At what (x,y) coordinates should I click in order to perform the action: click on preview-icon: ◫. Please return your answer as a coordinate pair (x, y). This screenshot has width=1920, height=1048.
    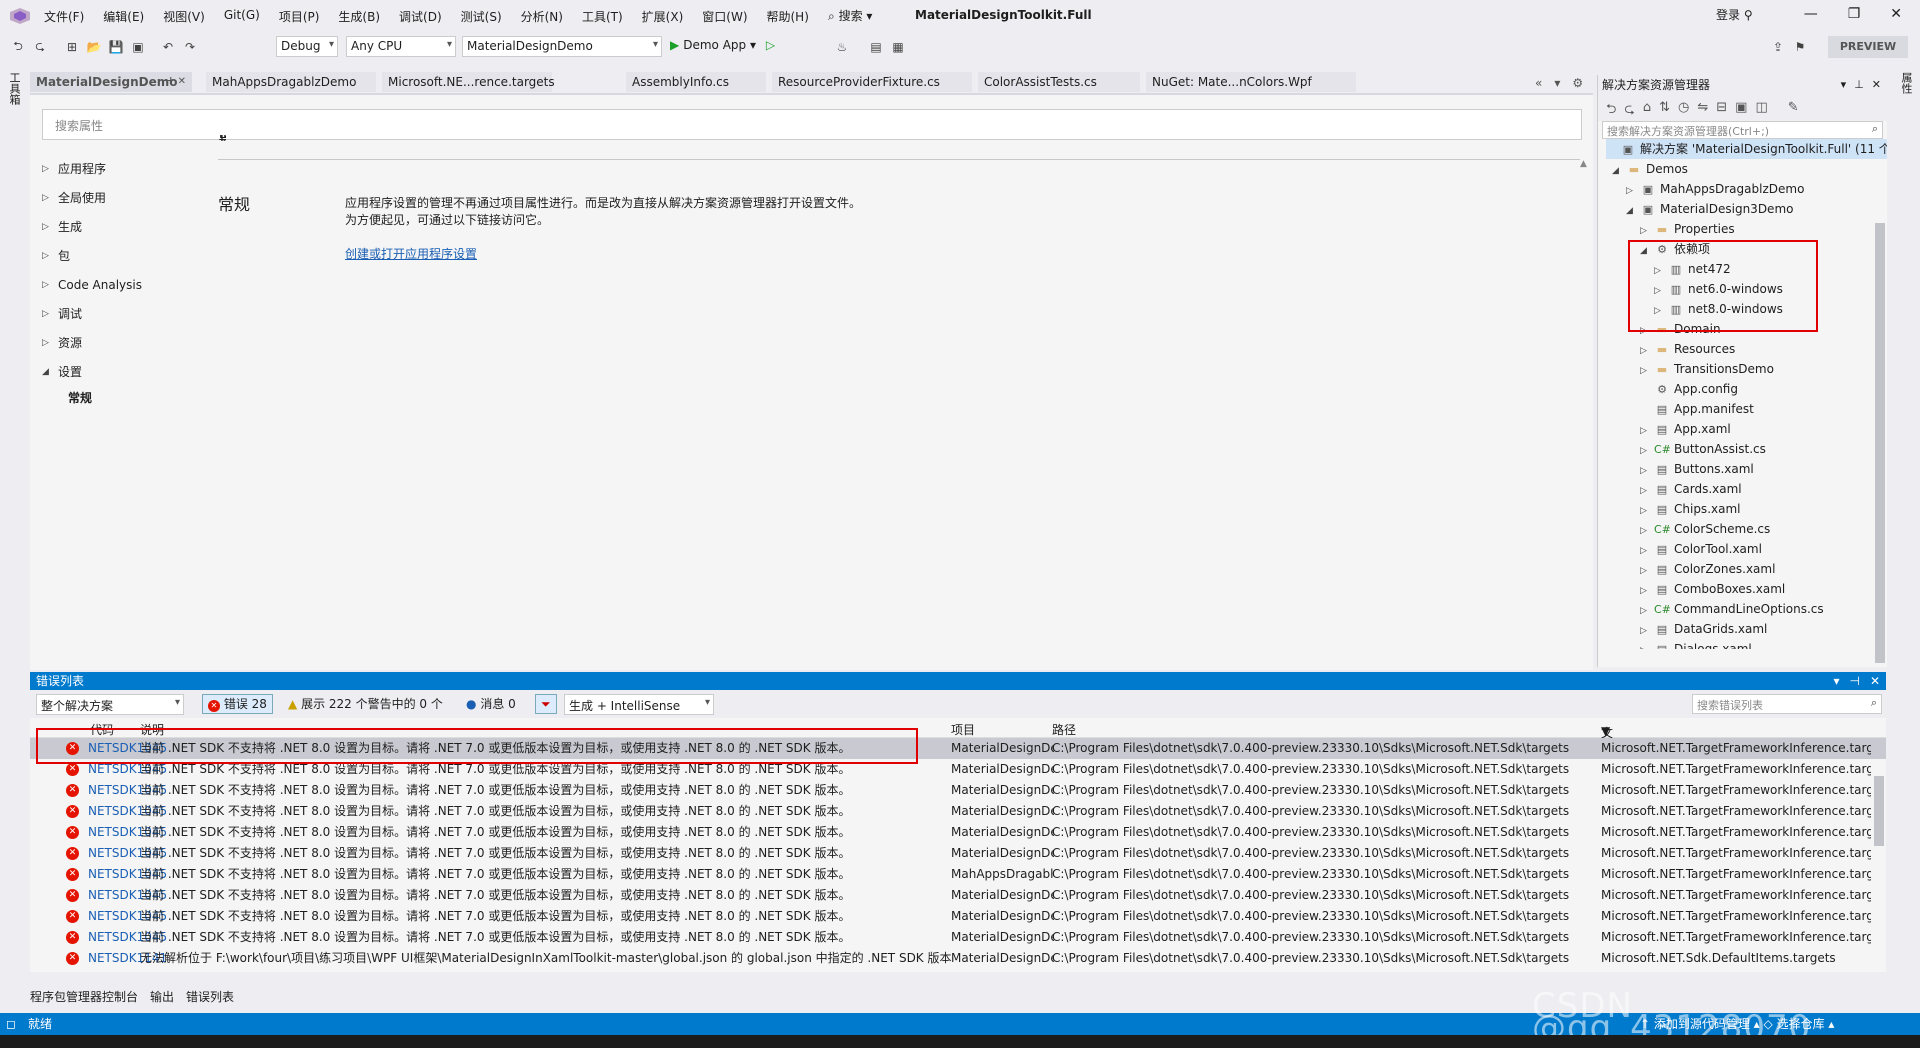
    Looking at the image, I should click on (1761, 111).